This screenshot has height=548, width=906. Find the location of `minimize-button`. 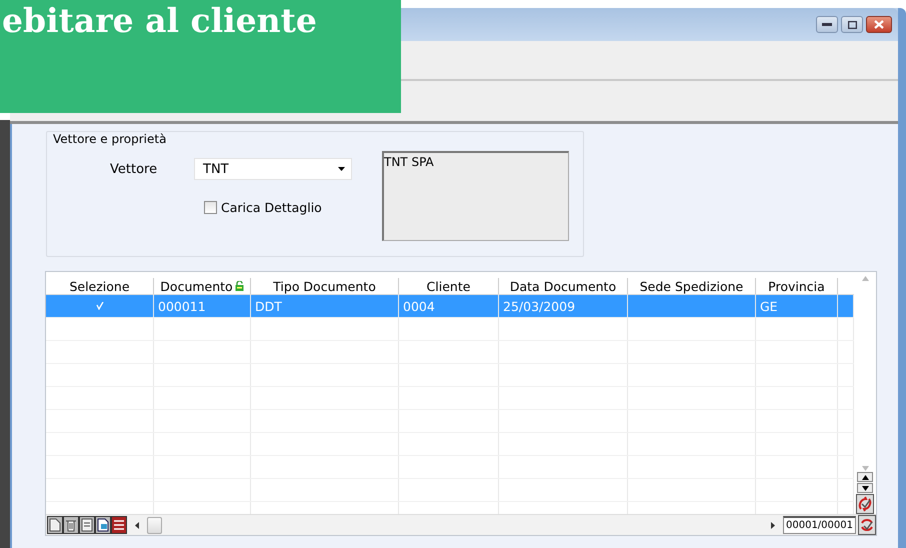

minimize-button is located at coordinates (827, 24).